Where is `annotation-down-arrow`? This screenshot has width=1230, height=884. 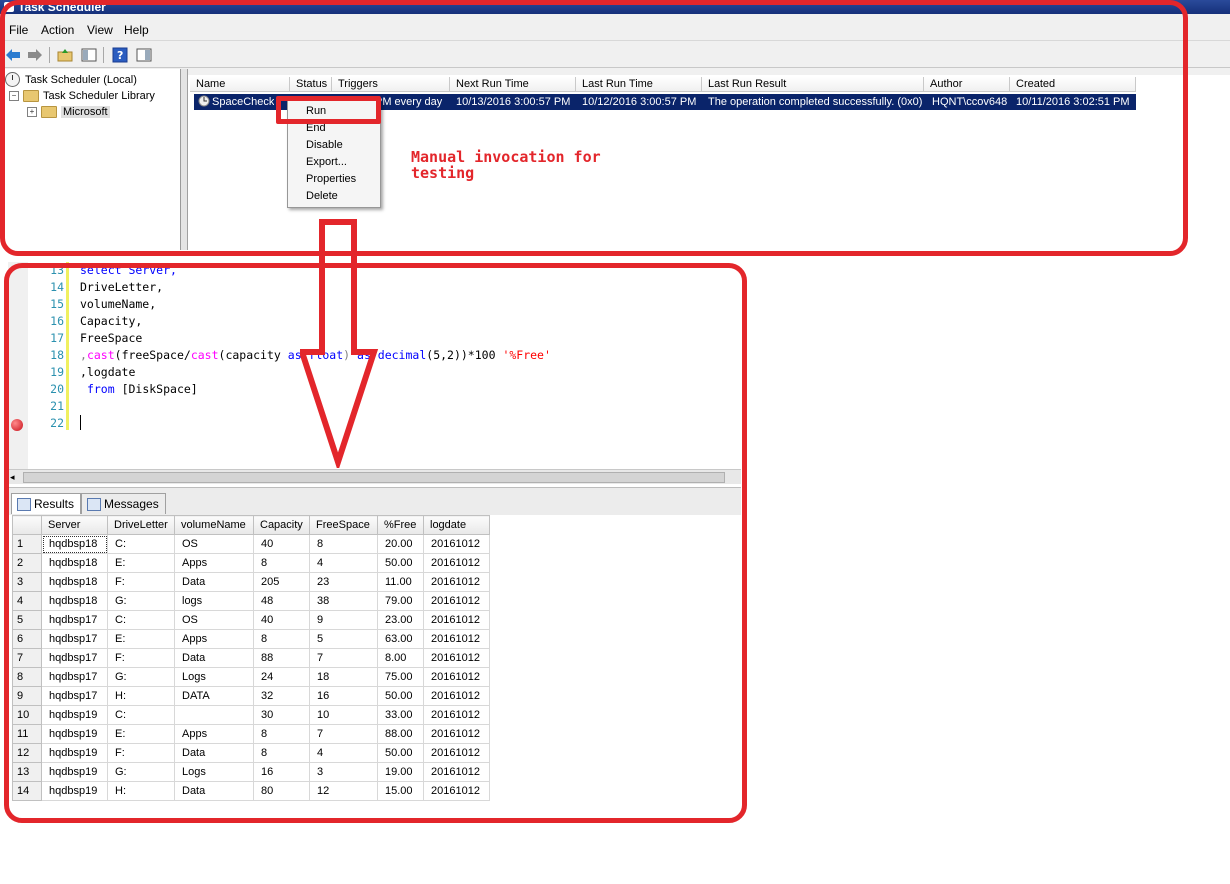 annotation-down-arrow is located at coordinates (339, 343).